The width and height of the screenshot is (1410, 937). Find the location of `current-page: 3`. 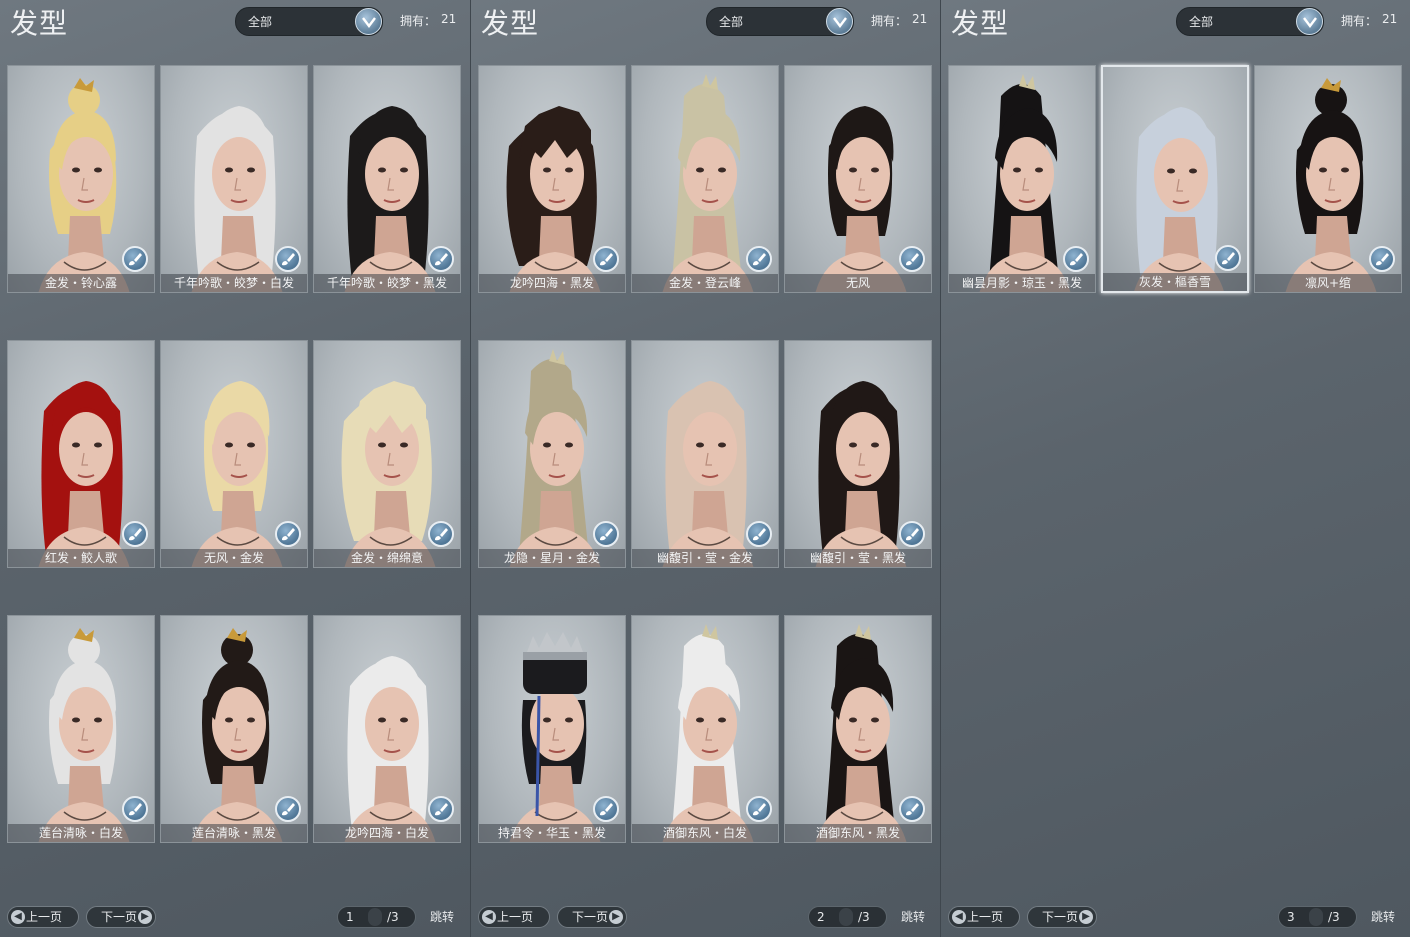

current-page: 3 is located at coordinates (1291, 917).